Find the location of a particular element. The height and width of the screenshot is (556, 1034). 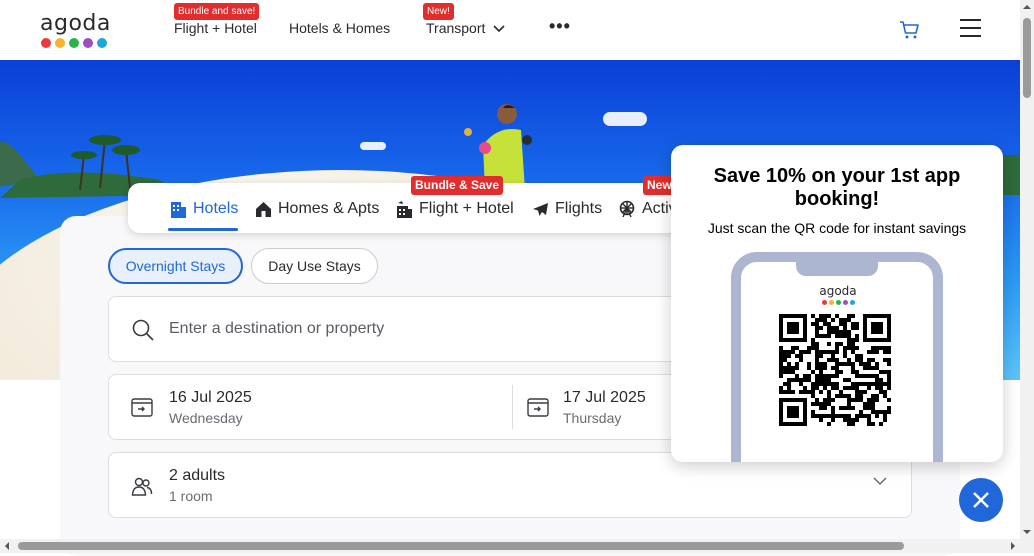

nav-transport: Transport is located at coordinates (465, 28).